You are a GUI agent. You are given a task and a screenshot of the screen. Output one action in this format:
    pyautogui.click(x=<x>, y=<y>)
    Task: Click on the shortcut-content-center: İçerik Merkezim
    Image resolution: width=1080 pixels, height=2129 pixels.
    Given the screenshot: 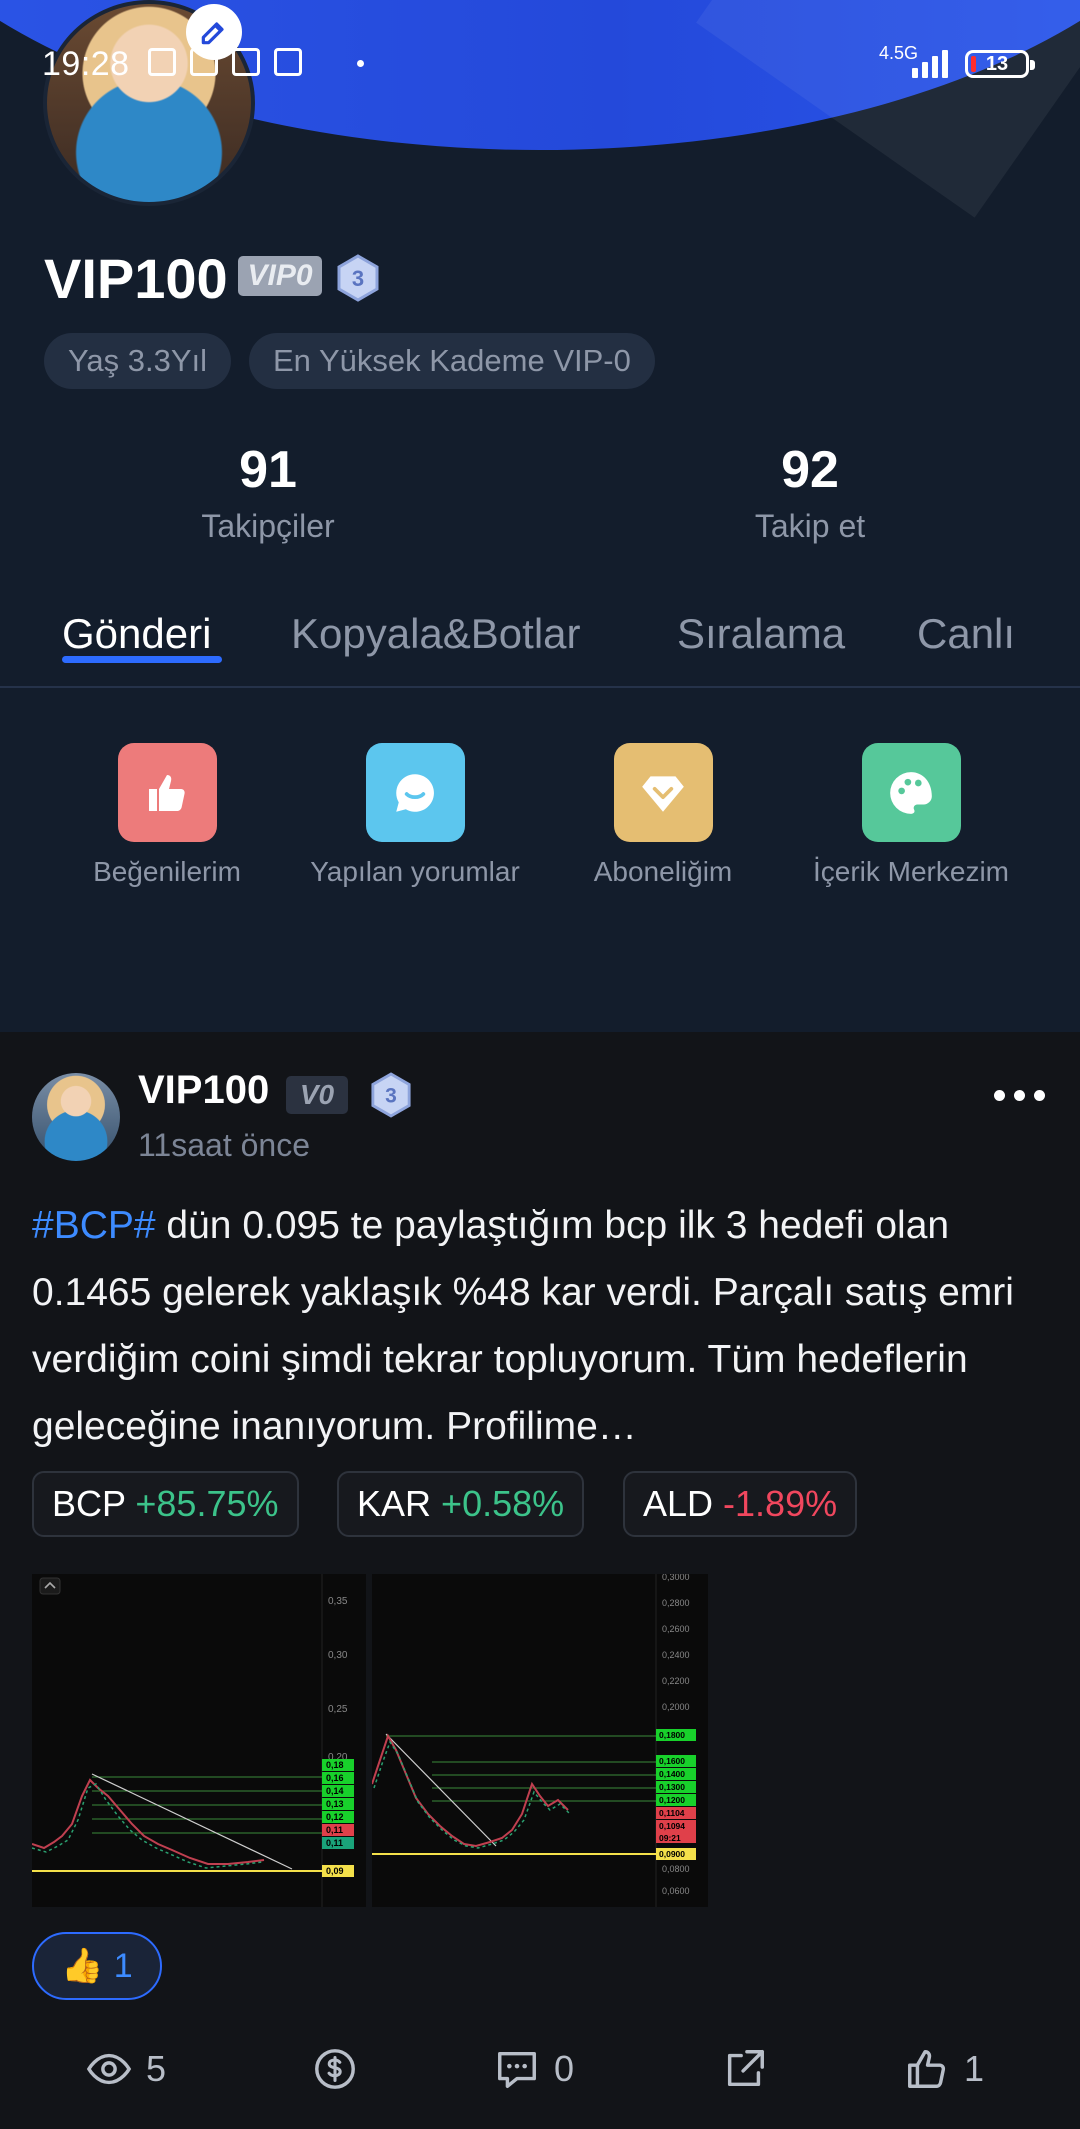 What is the action you would take?
    pyautogui.click(x=911, y=815)
    